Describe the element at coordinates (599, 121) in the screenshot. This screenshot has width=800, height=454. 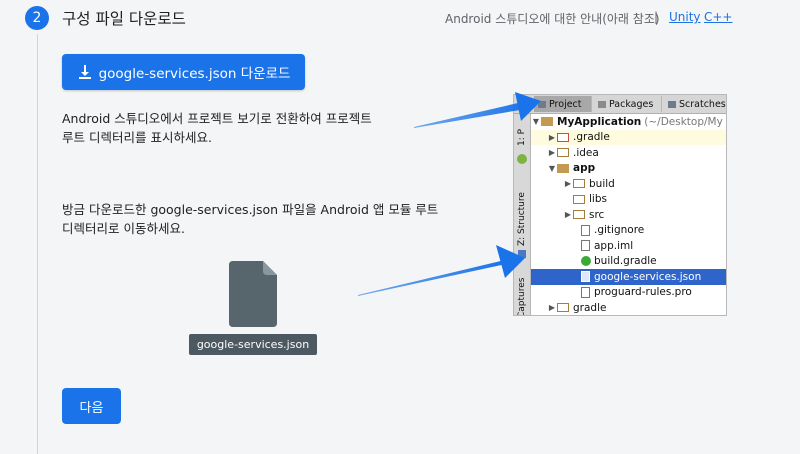
I see `tree-item-label: MyApplication` at that location.